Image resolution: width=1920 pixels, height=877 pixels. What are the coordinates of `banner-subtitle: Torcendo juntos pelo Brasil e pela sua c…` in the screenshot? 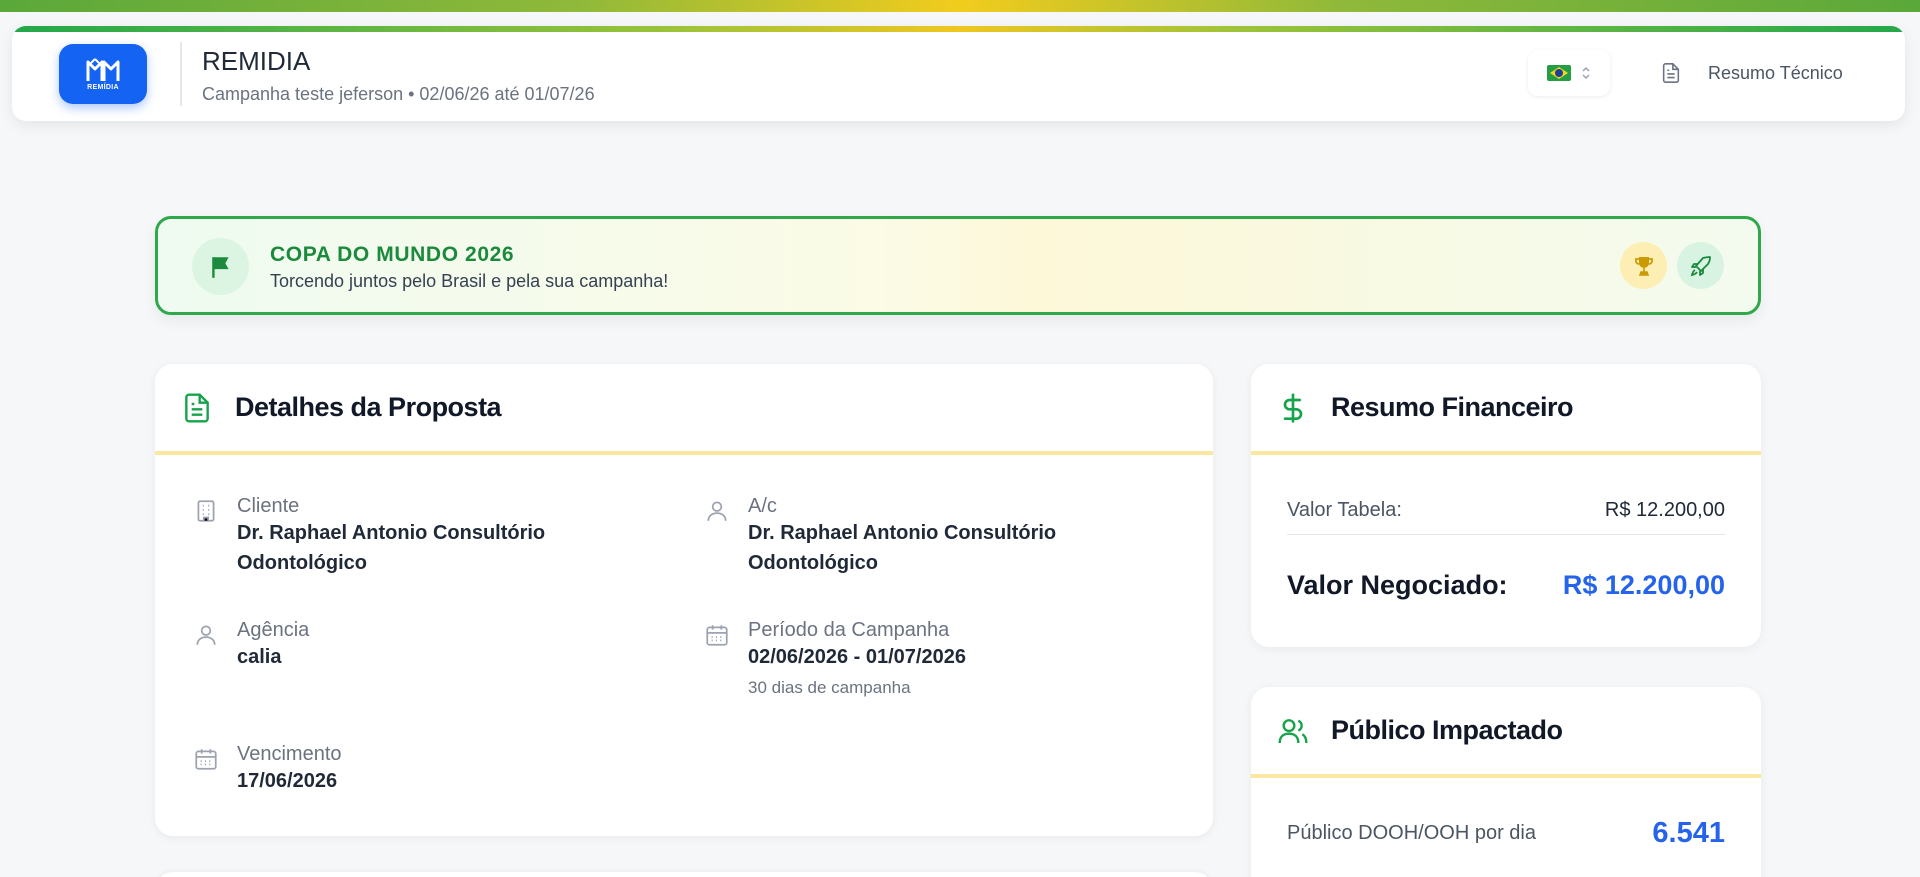 It's located at (469, 281).